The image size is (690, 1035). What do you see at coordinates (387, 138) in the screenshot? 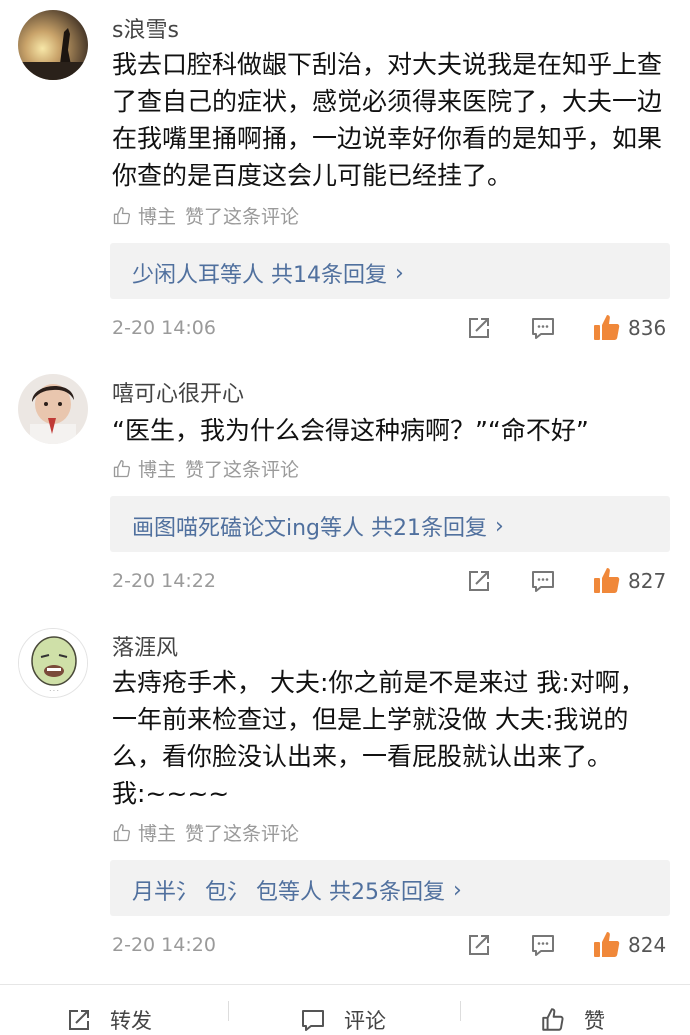
I see `comment-text-line: 在我嘴里捅啊捅，一边说幸好你看的是知乎，如果` at bounding box center [387, 138].